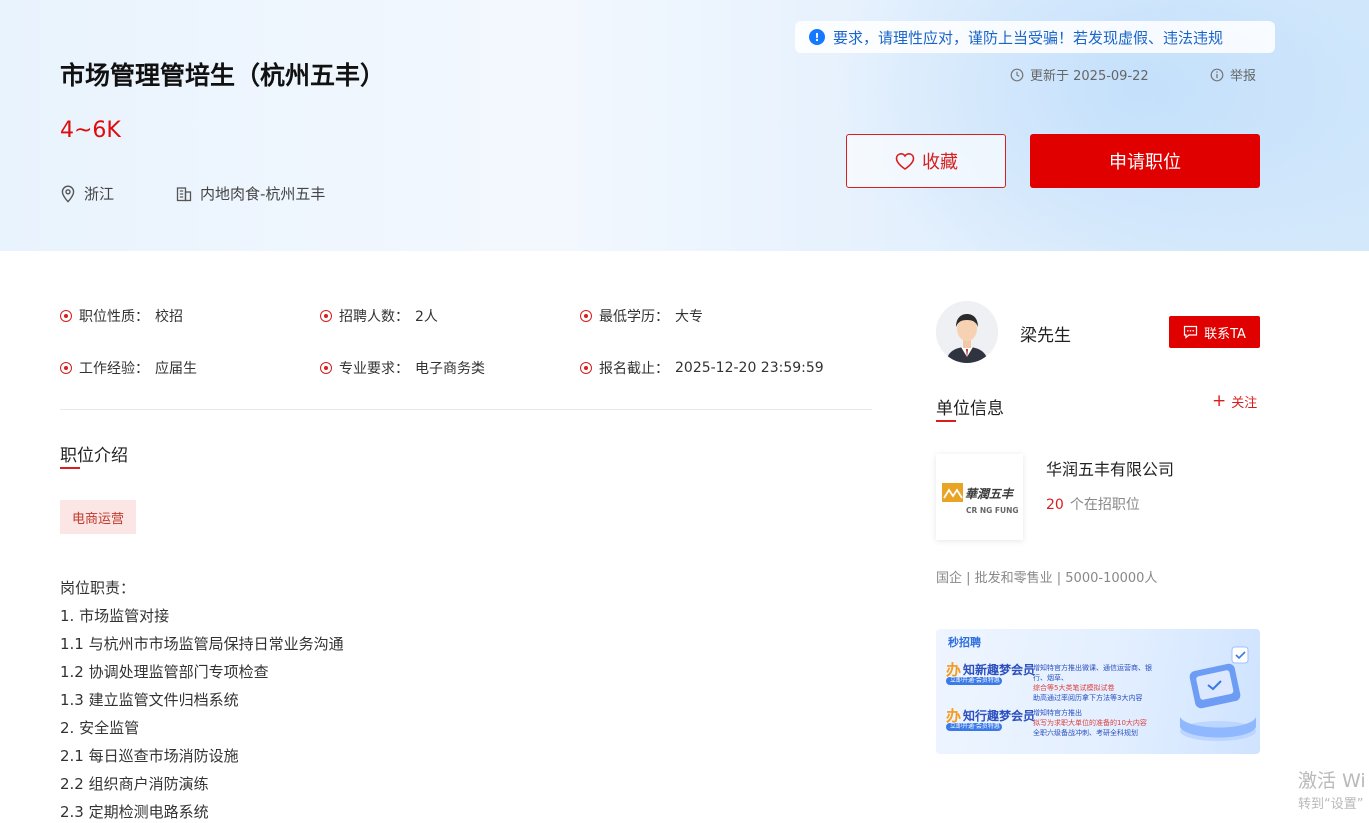 This screenshot has width=1369, height=823. What do you see at coordinates (466, 409) in the screenshot?
I see `section-divider` at bounding box center [466, 409].